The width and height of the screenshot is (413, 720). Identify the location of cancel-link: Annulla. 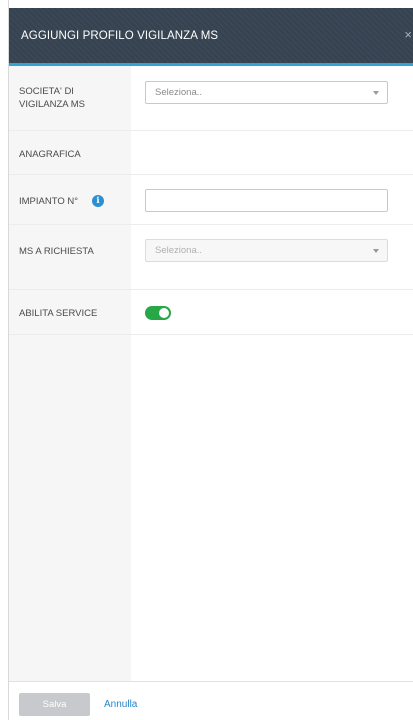
(120, 704).